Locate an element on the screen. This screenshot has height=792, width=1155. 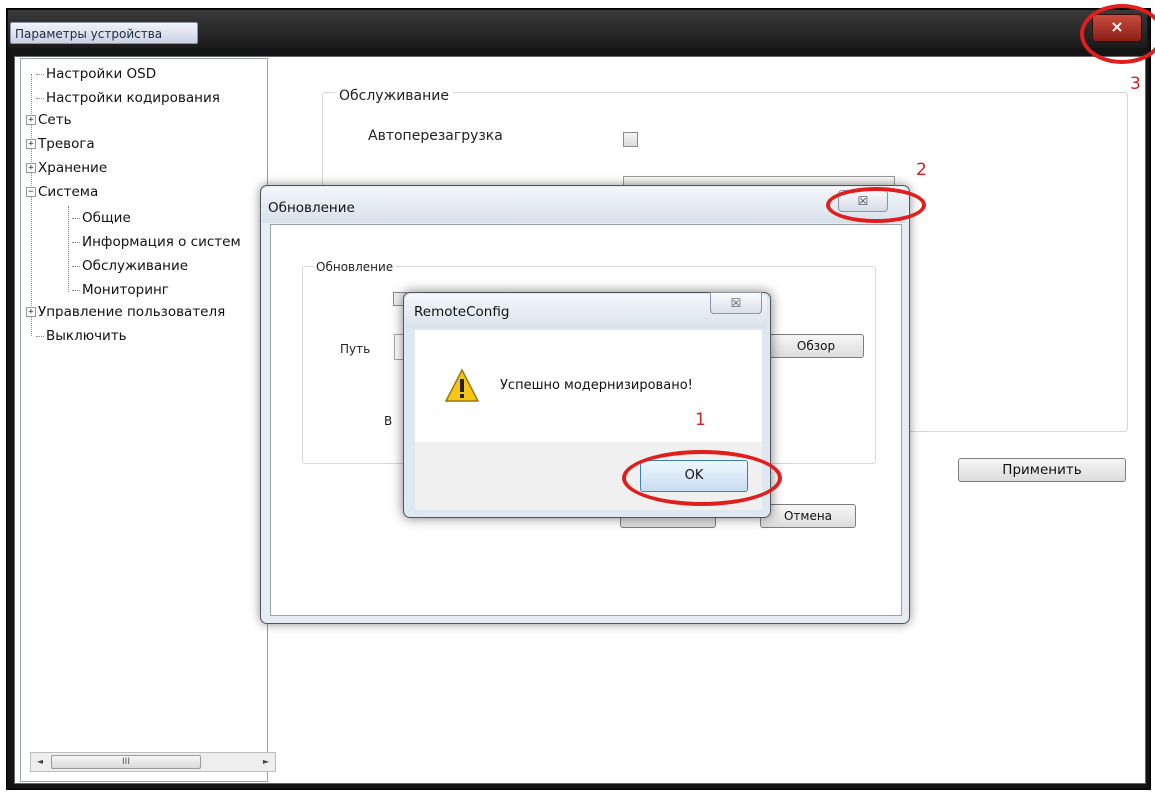
tree-item-label: Настройки OSD is located at coordinates (101, 74).